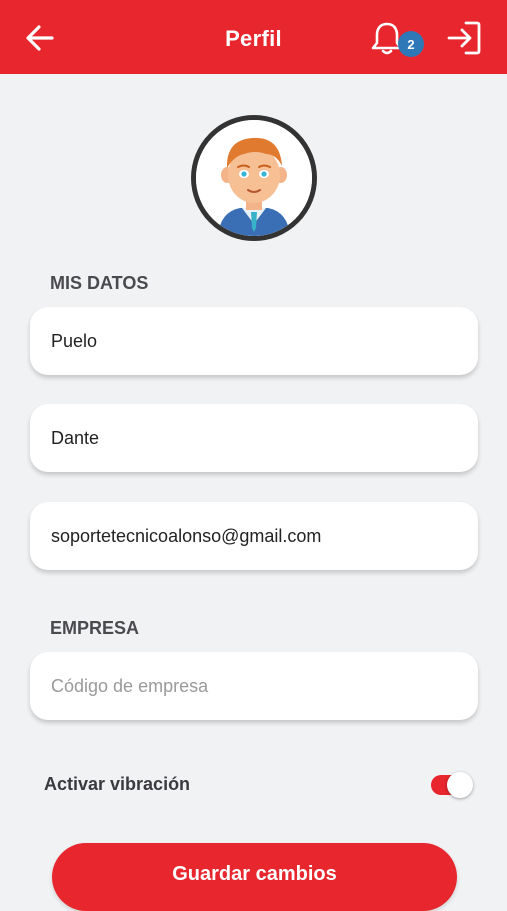  I want to click on toggle-knob, so click(460, 785).